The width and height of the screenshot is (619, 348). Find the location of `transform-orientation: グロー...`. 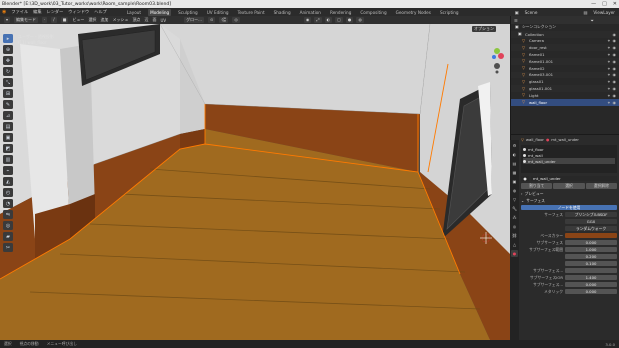

transform-orientation: グロー... is located at coordinates (194, 20).